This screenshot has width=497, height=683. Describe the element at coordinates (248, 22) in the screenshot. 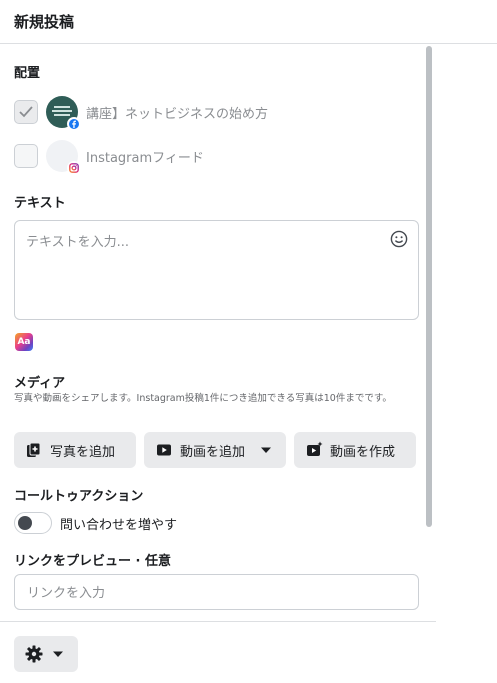

I see `dialog-header: 新規投稿` at that location.